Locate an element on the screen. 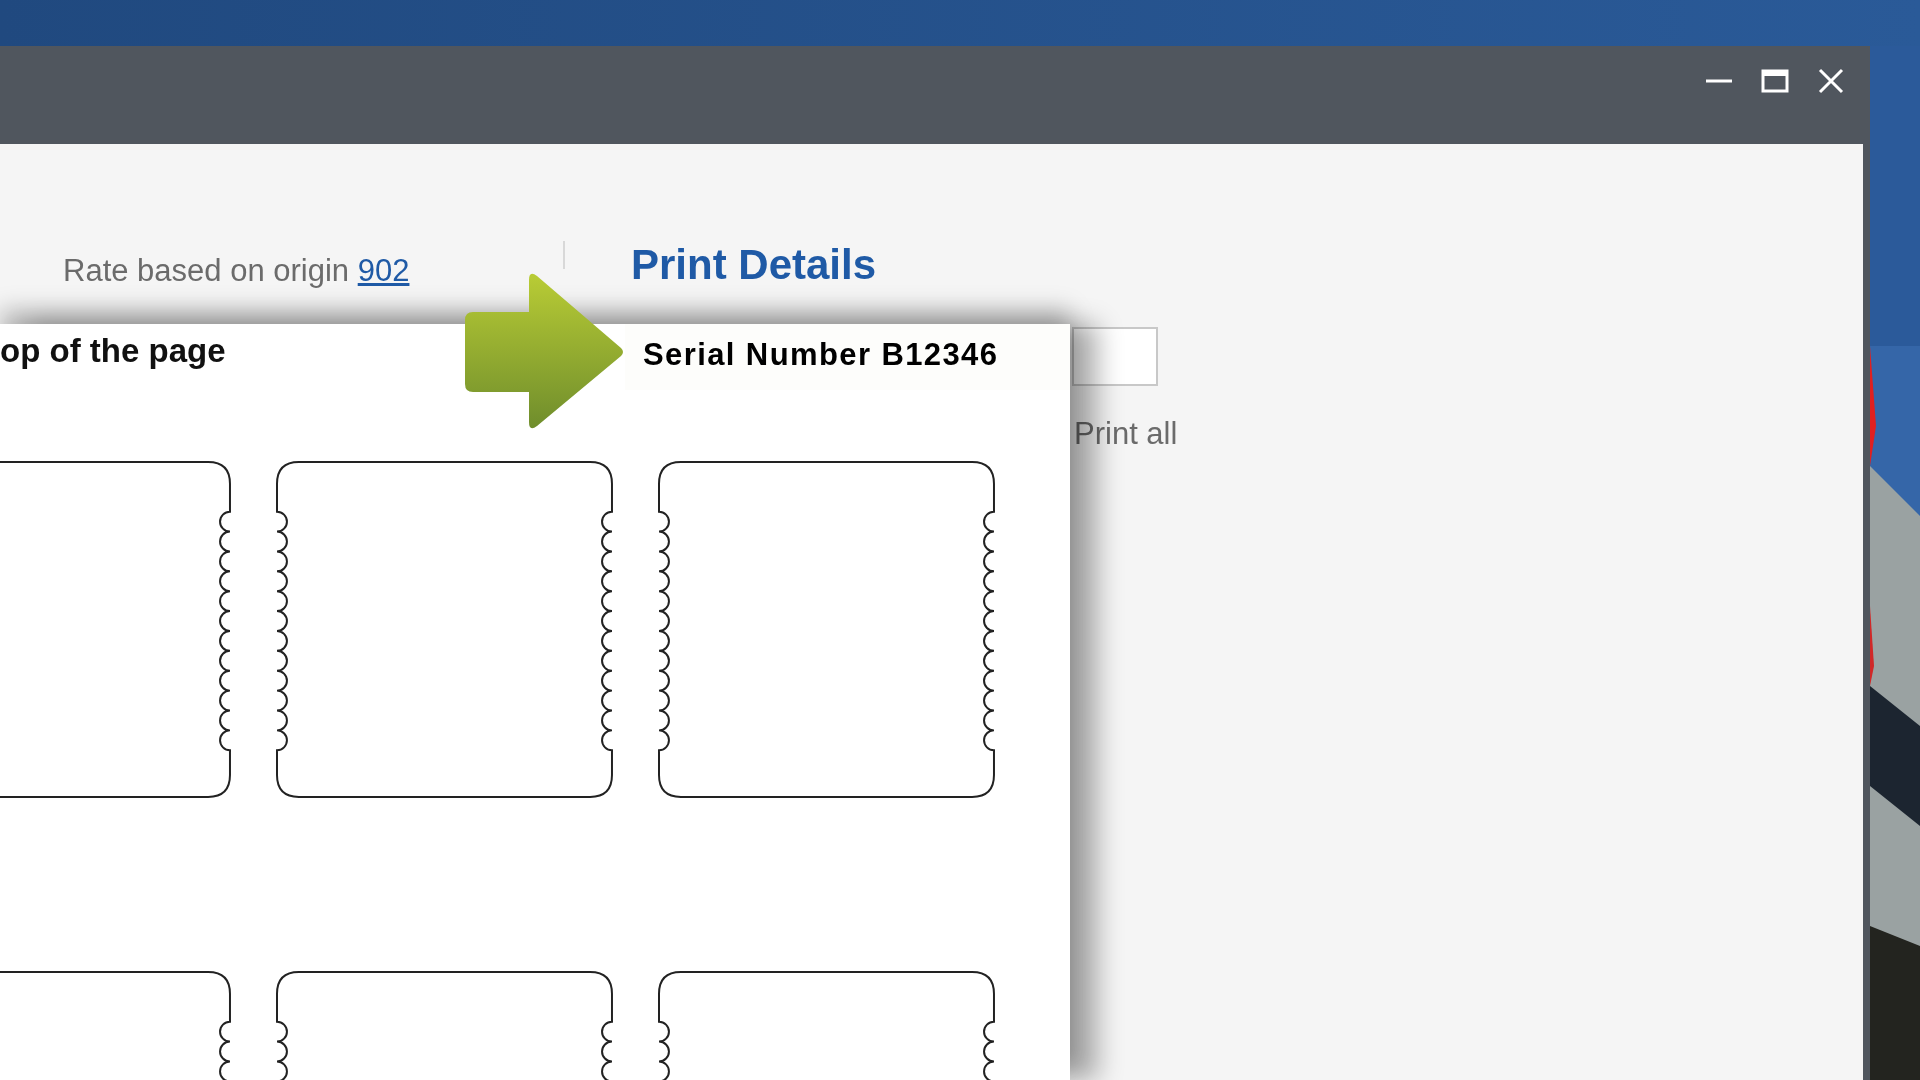  section-heading: Print Details is located at coordinates (754, 265).